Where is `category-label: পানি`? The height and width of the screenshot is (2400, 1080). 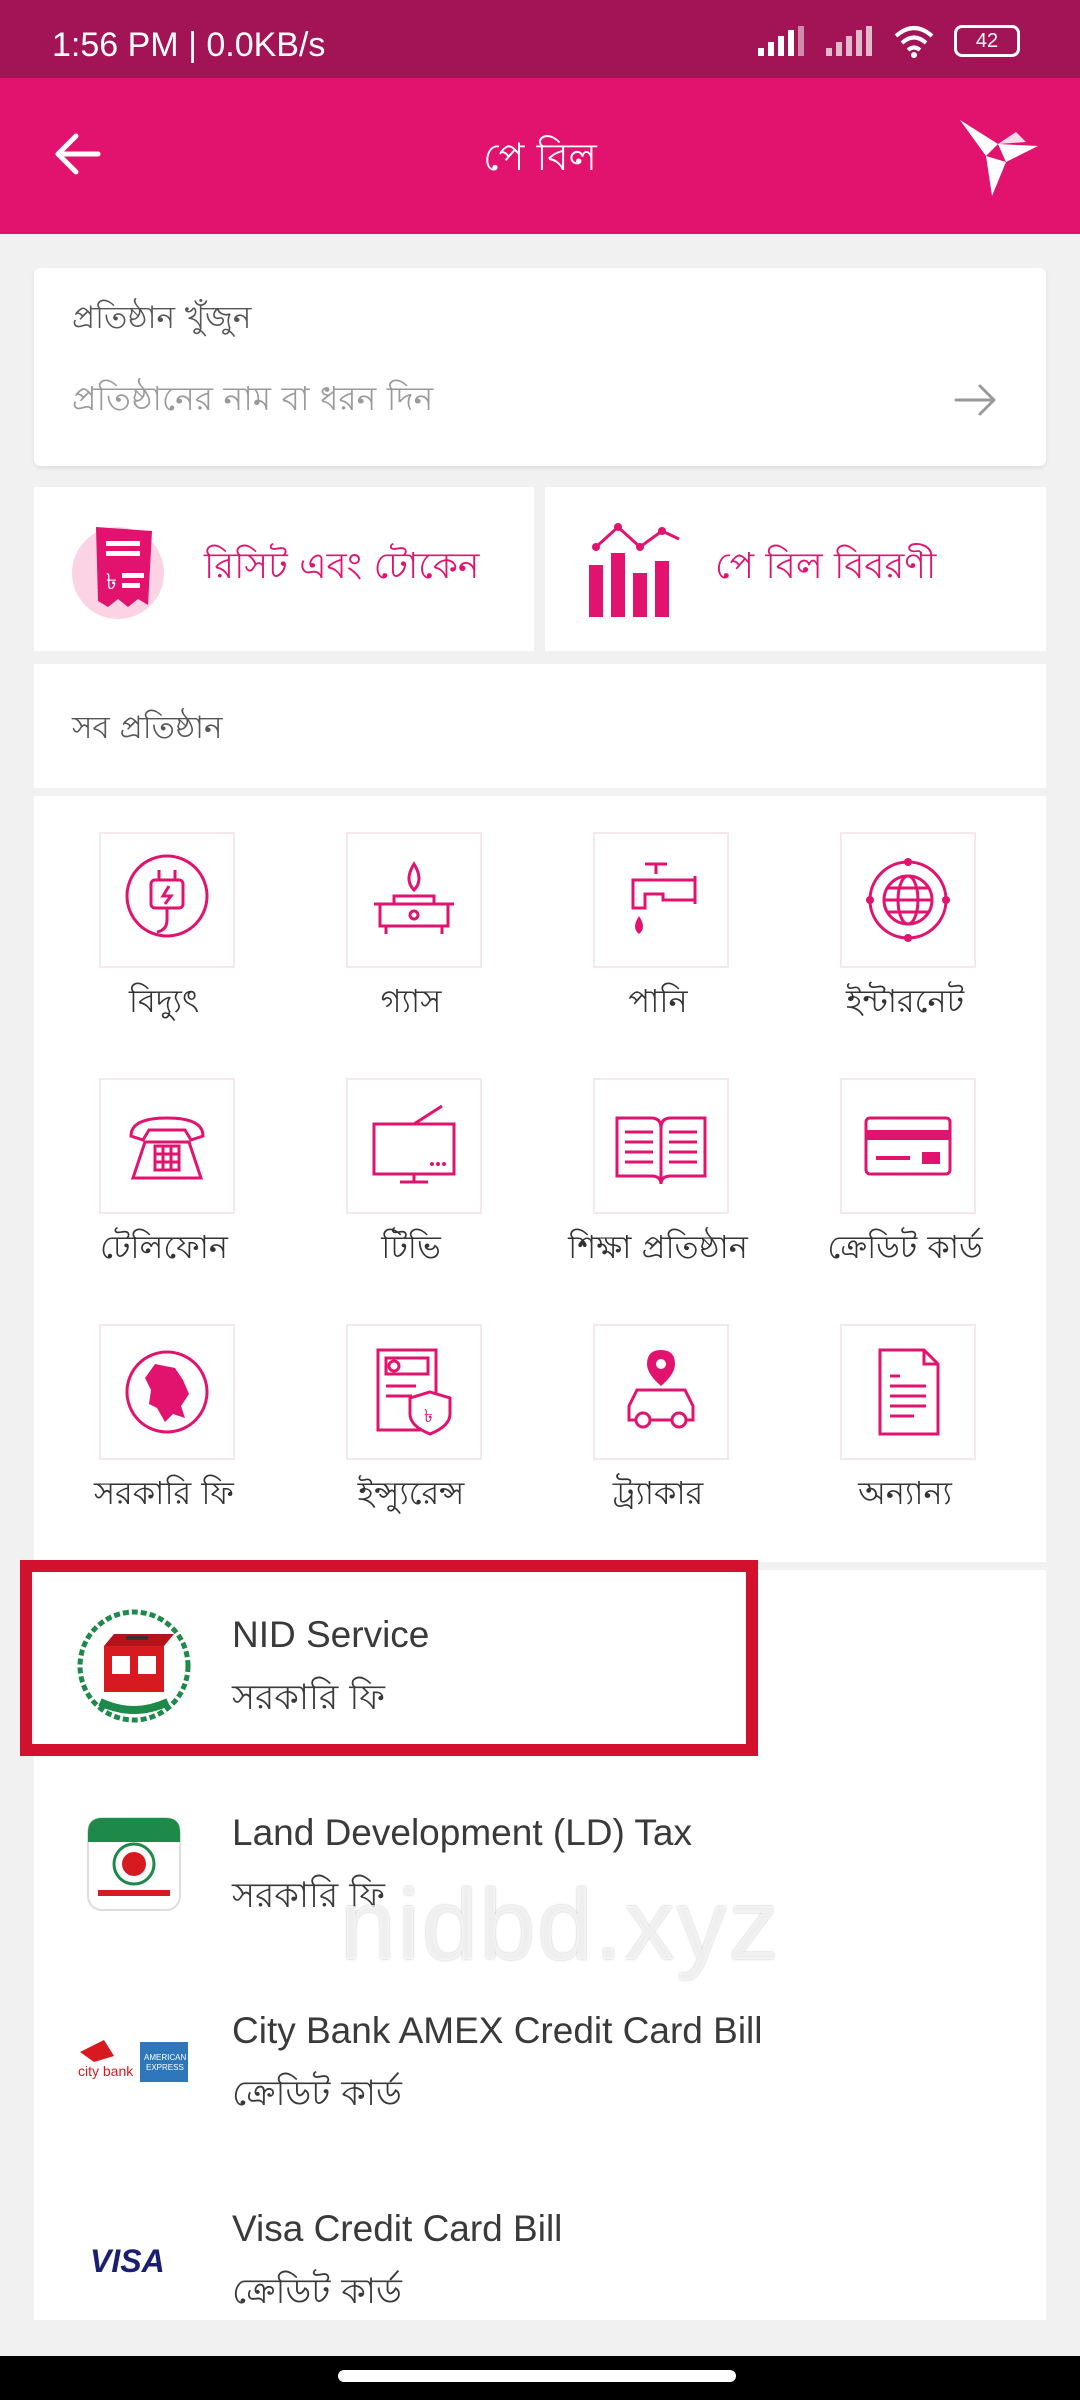 category-label: পানি is located at coordinates (658, 1001).